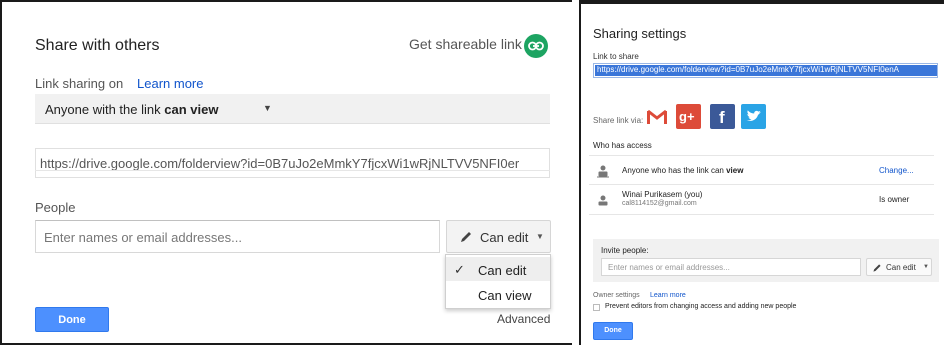  I want to click on menu-item-can-view: Can view, so click(504, 295).